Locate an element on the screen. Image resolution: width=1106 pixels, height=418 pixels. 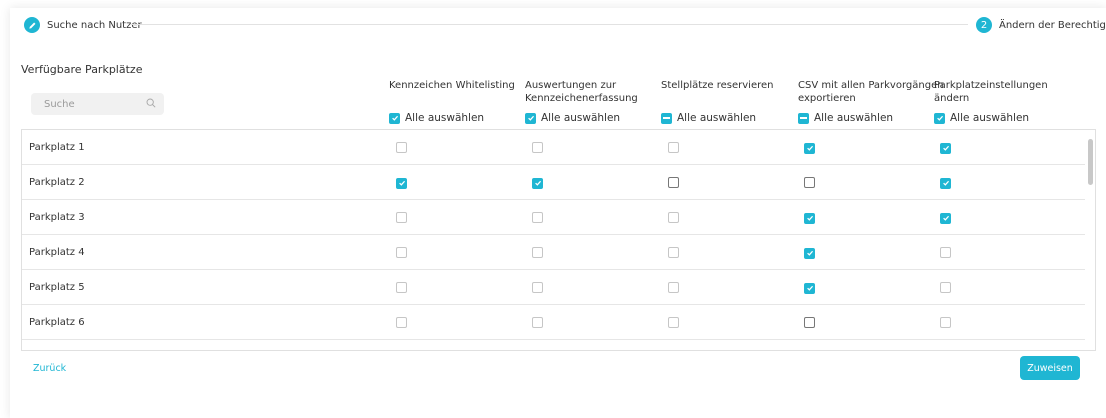
step-2: 2 Ändern der Berechtigungen is located at coordinates (1041, 25).